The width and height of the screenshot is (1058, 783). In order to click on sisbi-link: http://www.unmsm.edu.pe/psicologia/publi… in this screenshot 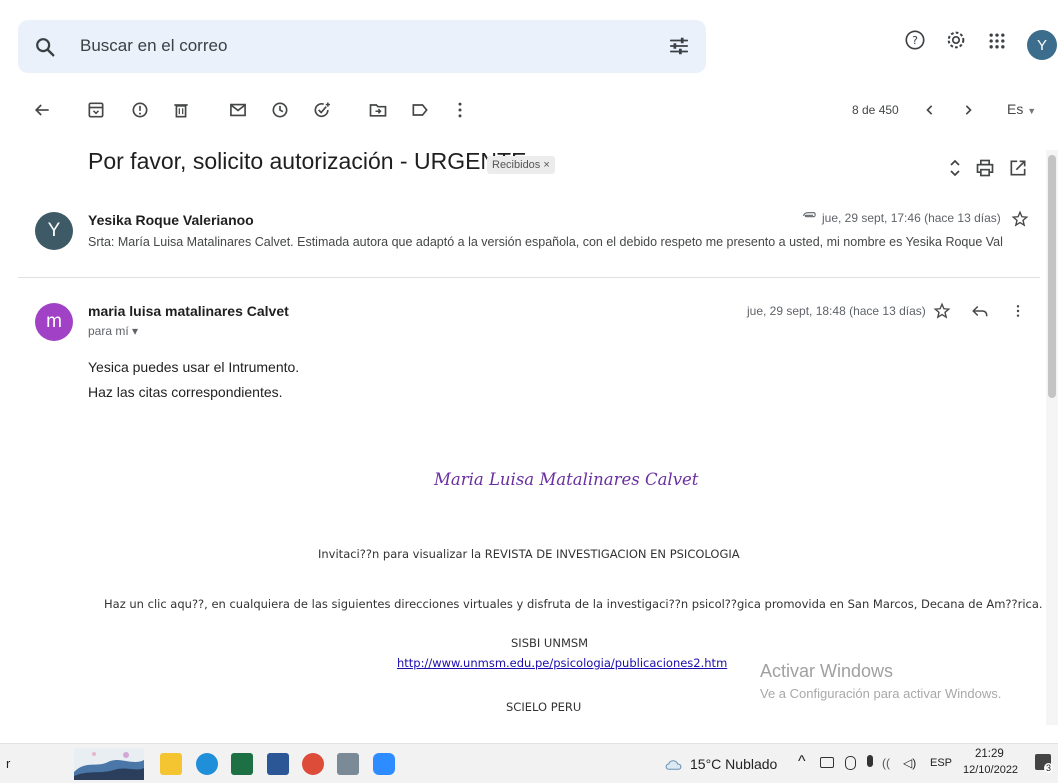, I will do `click(562, 663)`.